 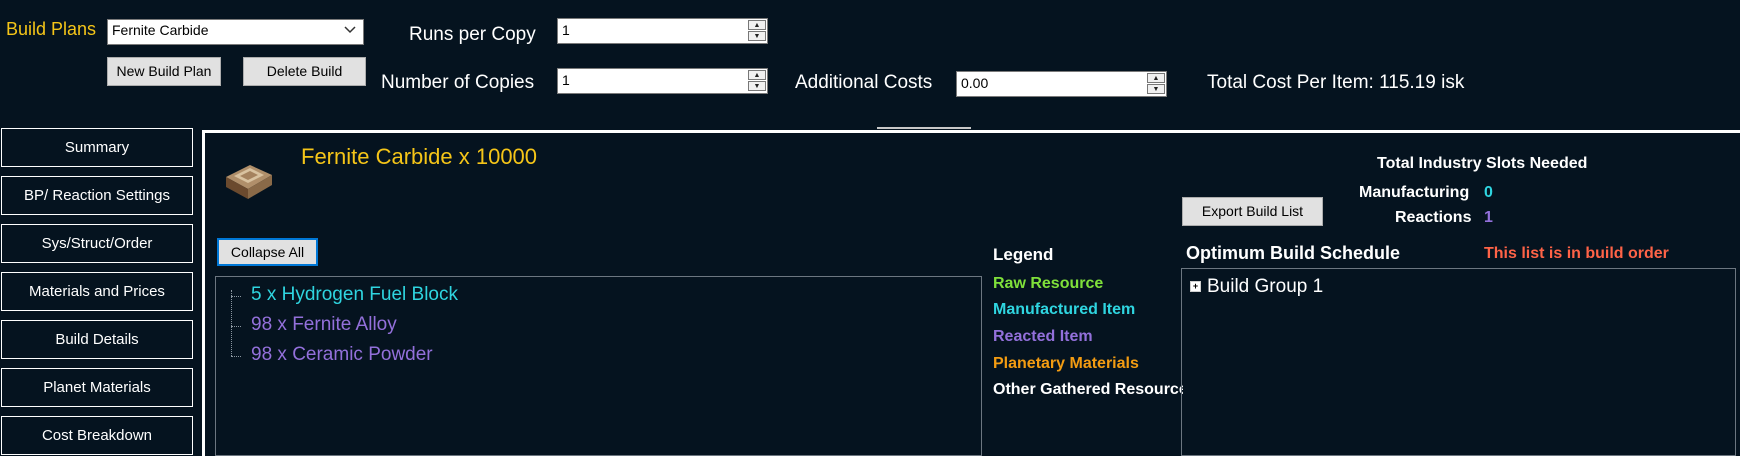 I want to click on legend-raw-resource: Raw Resource, so click(x=1048, y=283).